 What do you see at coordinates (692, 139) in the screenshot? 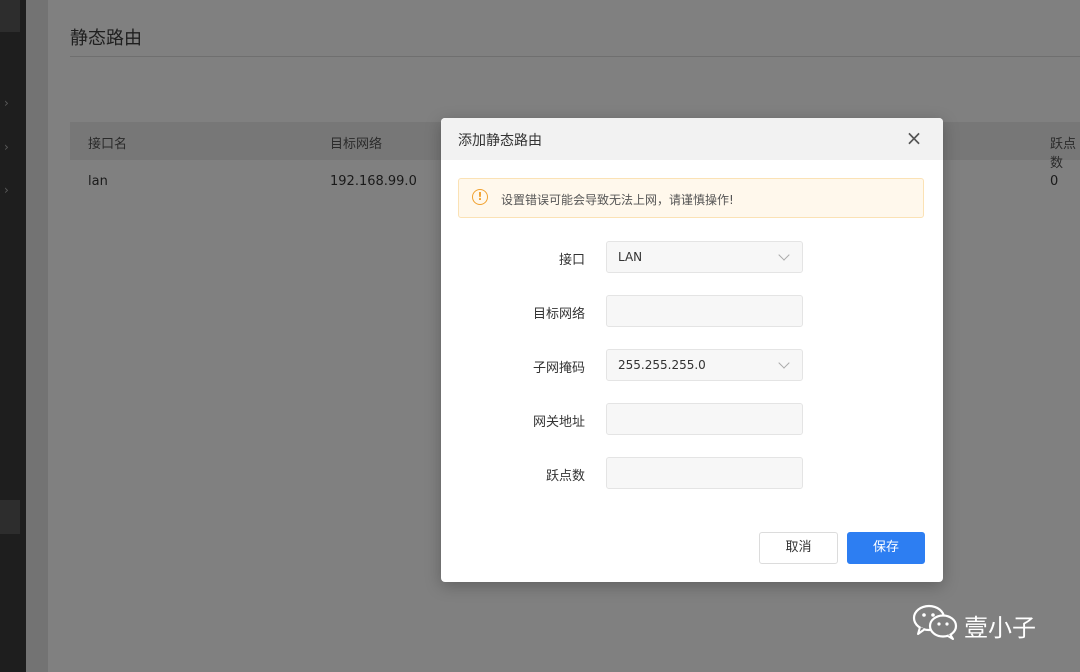
I see `dialog-header: 添加静态路由 ×` at bounding box center [692, 139].